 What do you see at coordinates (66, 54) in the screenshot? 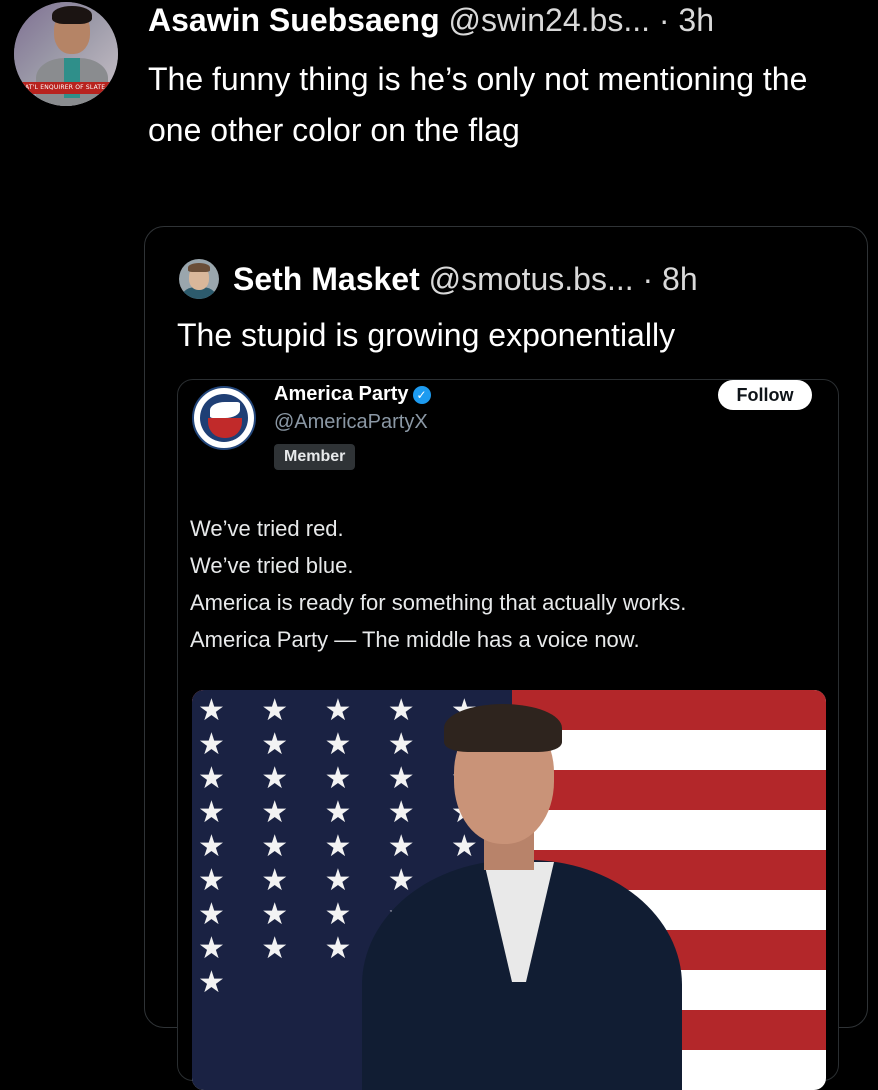
I see `author-avatar: ...NAT'L ENQUIRER OF SLATE` at bounding box center [66, 54].